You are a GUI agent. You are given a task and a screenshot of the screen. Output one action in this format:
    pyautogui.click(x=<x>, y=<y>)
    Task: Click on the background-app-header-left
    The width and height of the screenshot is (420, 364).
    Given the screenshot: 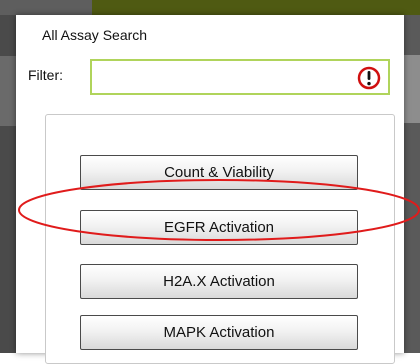 What is the action you would take?
    pyautogui.click(x=46, y=7)
    